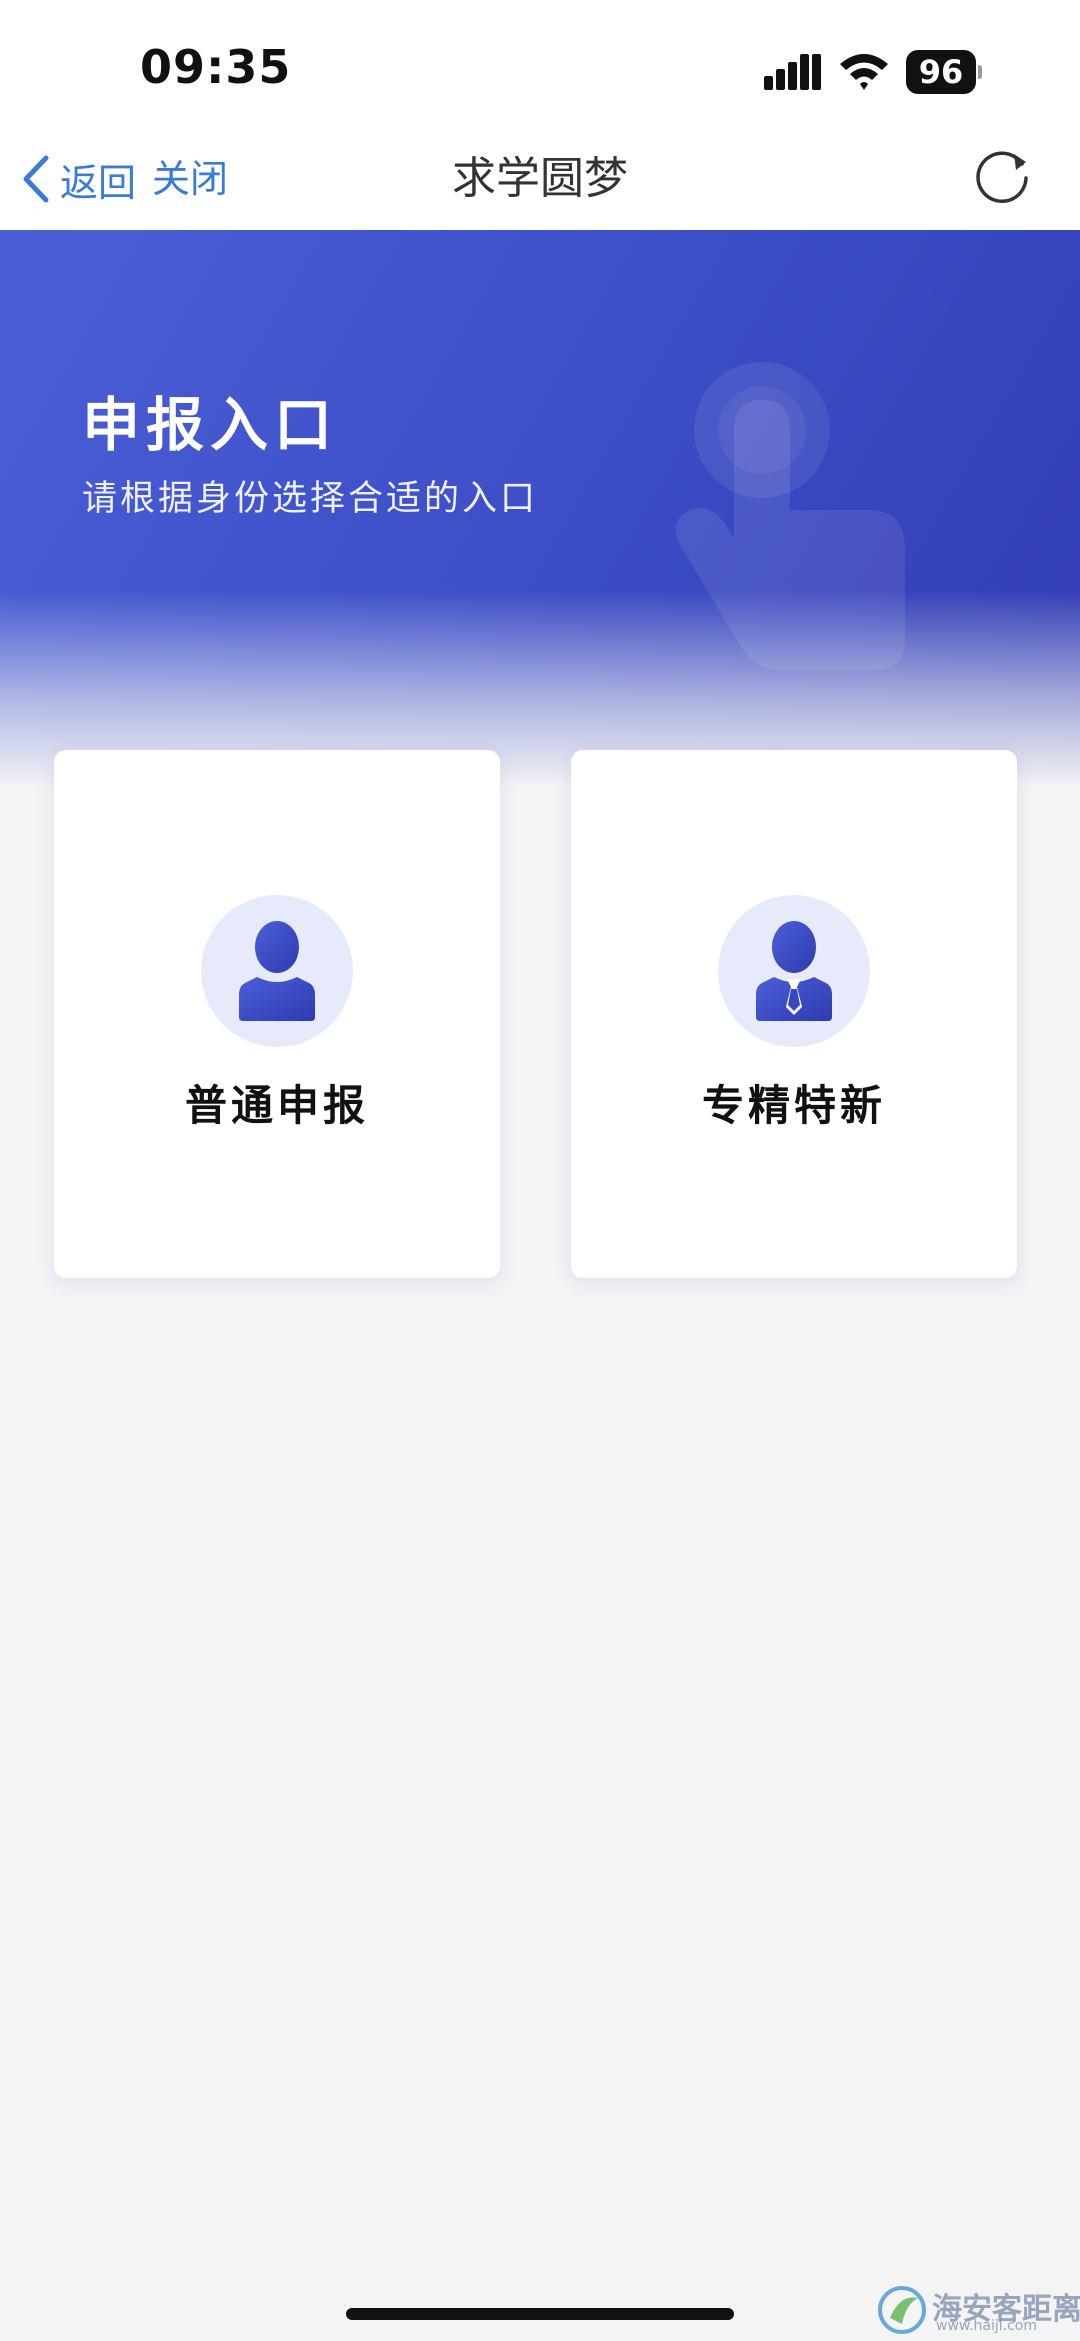 This screenshot has height=2341, width=1080. I want to click on person-icon, so click(277, 971).